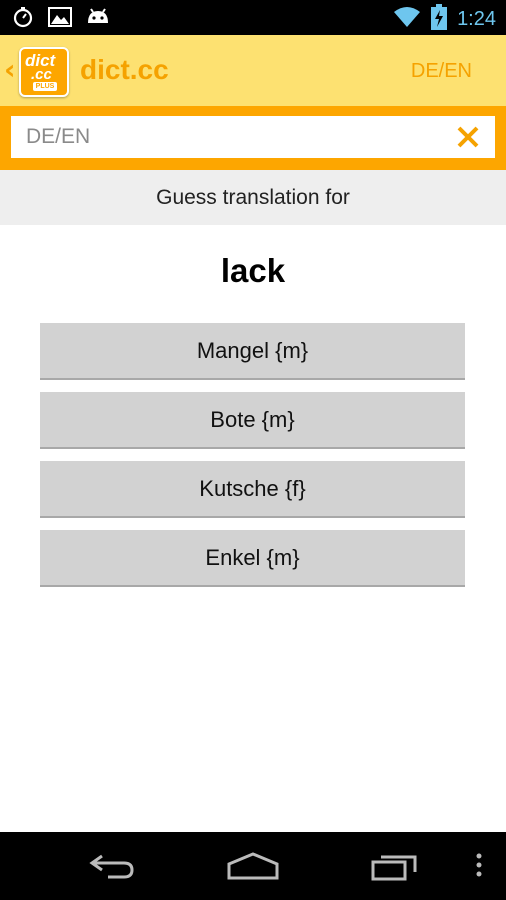 This screenshot has height=900, width=506. What do you see at coordinates (253, 17) in the screenshot?
I see `status-bar: 1:24` at bounding box center [253, 17].